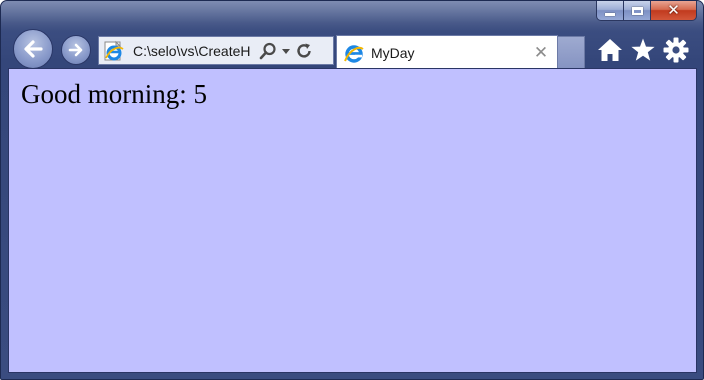 The image size is (704, 380). What do you see at coordinates (114, 94) in the screenshot?
I see `greeting-text: Good morning: 5` at bounding box center [114, 94].